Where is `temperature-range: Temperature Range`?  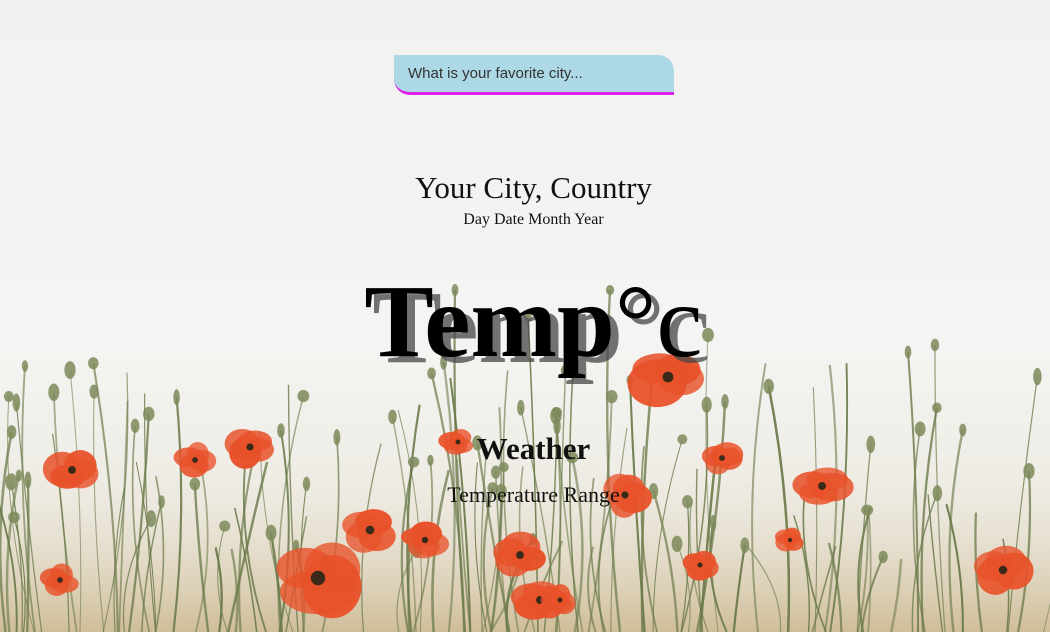 temperature-range: Temperature Range is located at coordinates (533, 494).